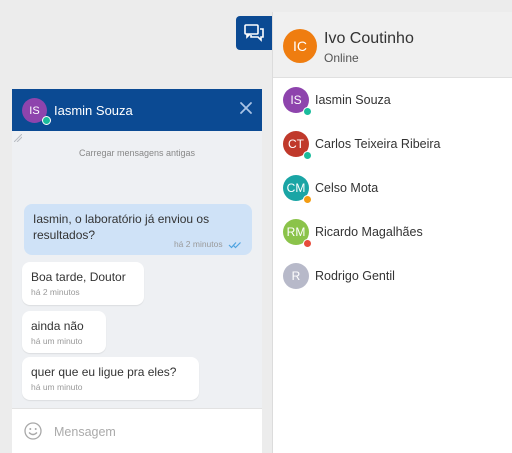  What do you see at coordinates (137, 153) in the screenshot?
I see `load-older-messages-link: Carregar mensagens antigas` at bounding box center [137, 153].